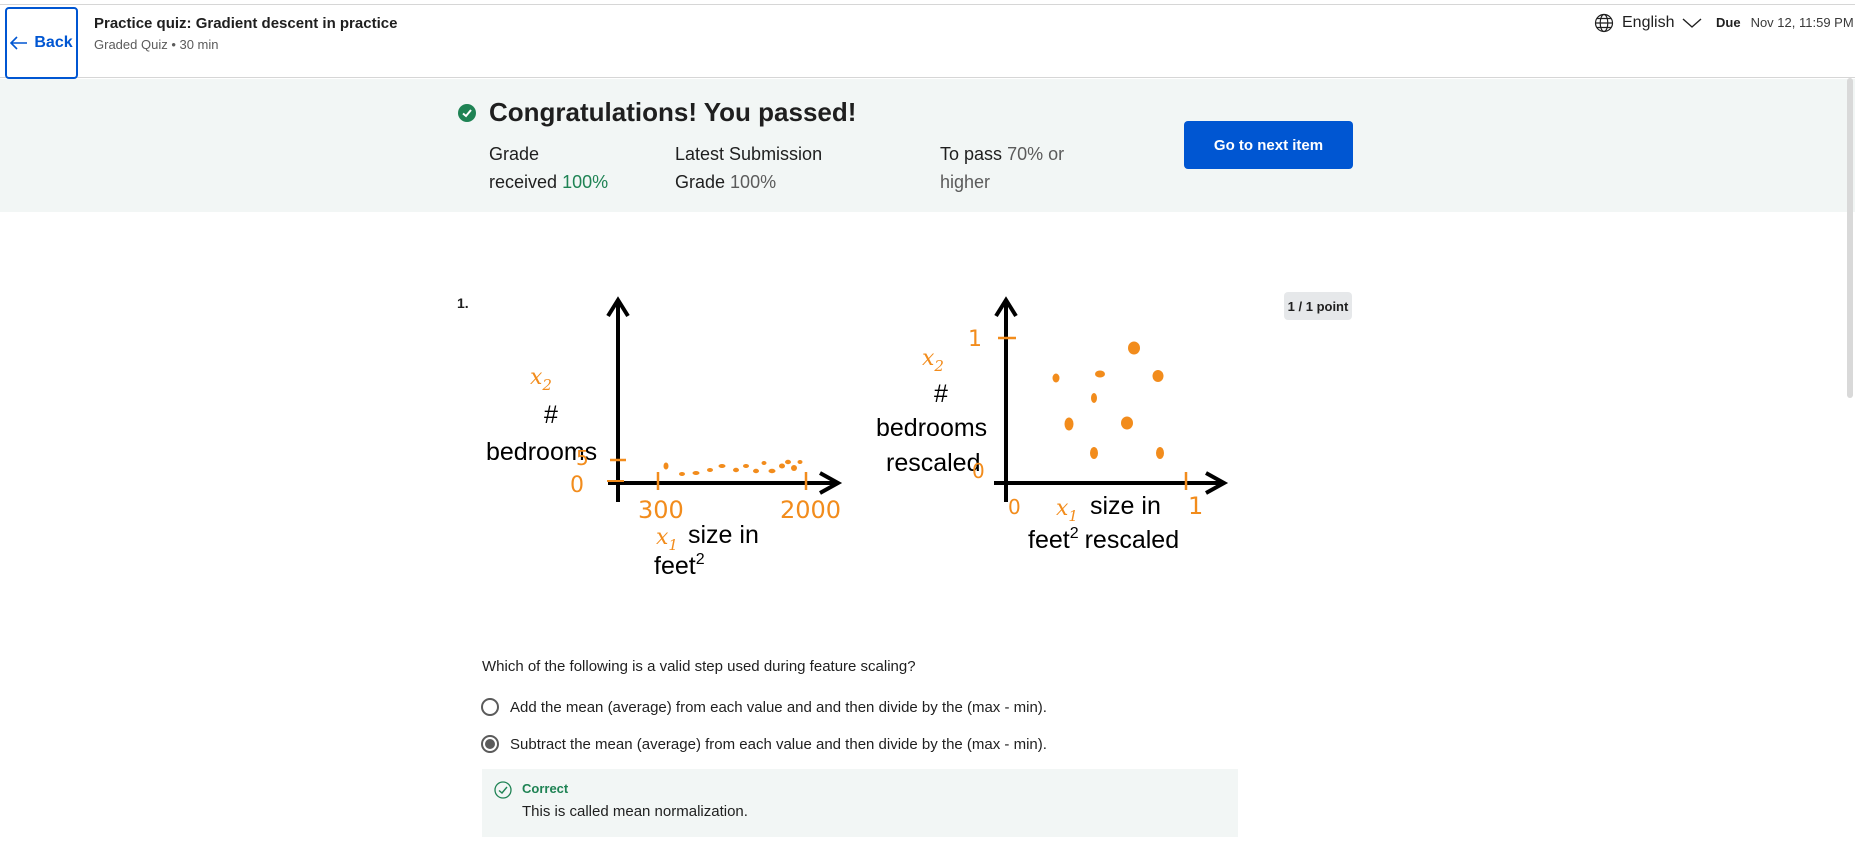  Describe the element at coordinates (810, 510) in the screenshot. I see `left-x-tick-high: 2000` at that location.